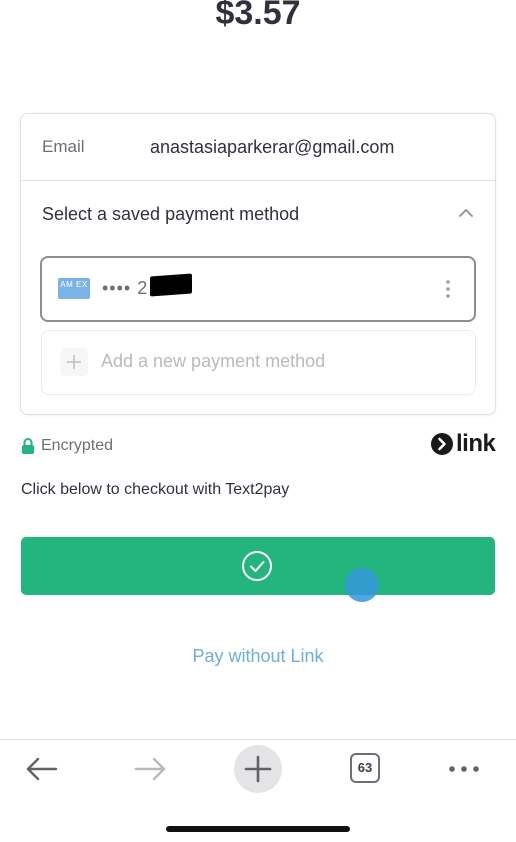  I want to click on touch-indicator, so click(362, 585).